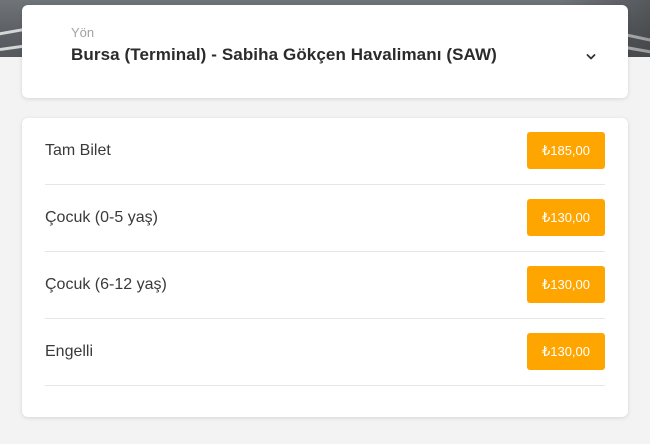 The height and width of the screenshot is (444, 650). I want to click on route-label: Yön, so click(83, 32).